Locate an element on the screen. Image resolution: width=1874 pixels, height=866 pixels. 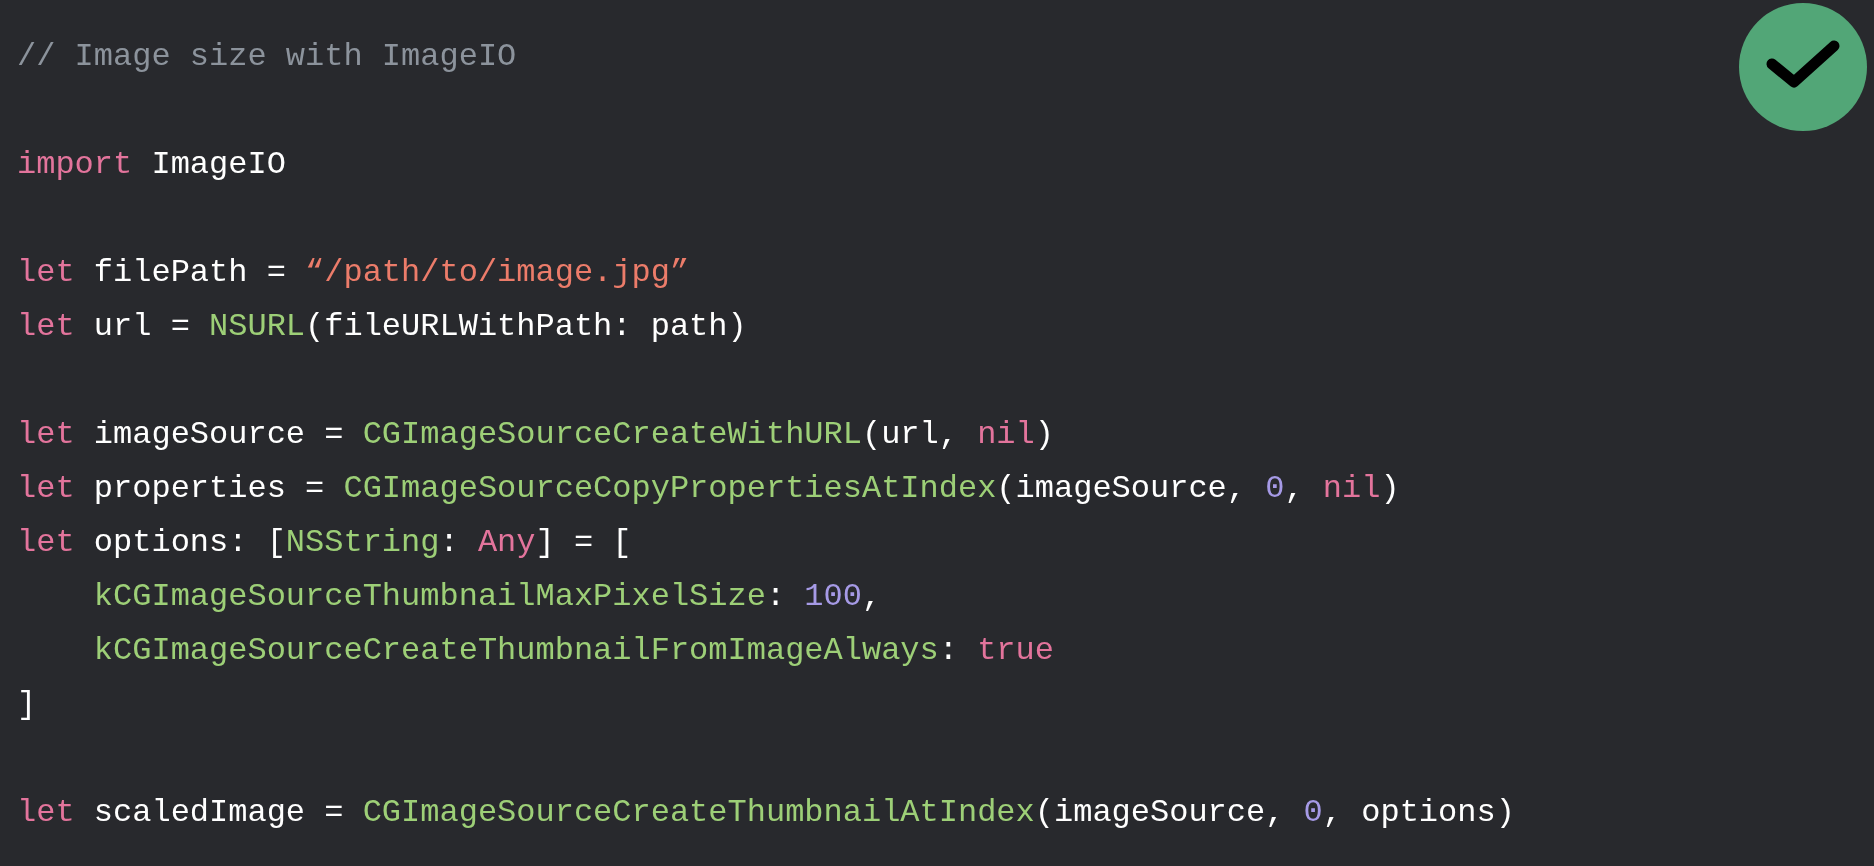
code-line: kCGImageSourceCreateThumbnailFromImageAlways: true is located at coordinates (573, 651).